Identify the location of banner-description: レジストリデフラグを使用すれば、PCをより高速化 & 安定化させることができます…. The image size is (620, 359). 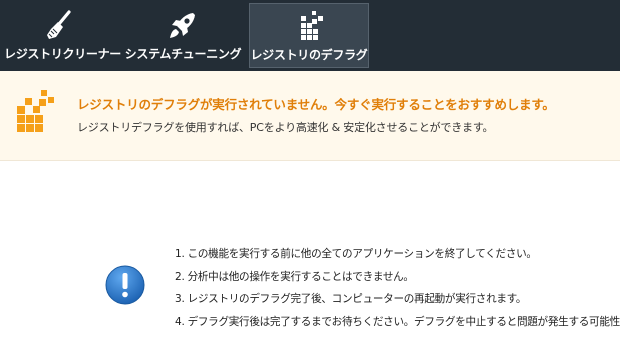
(285, 127).